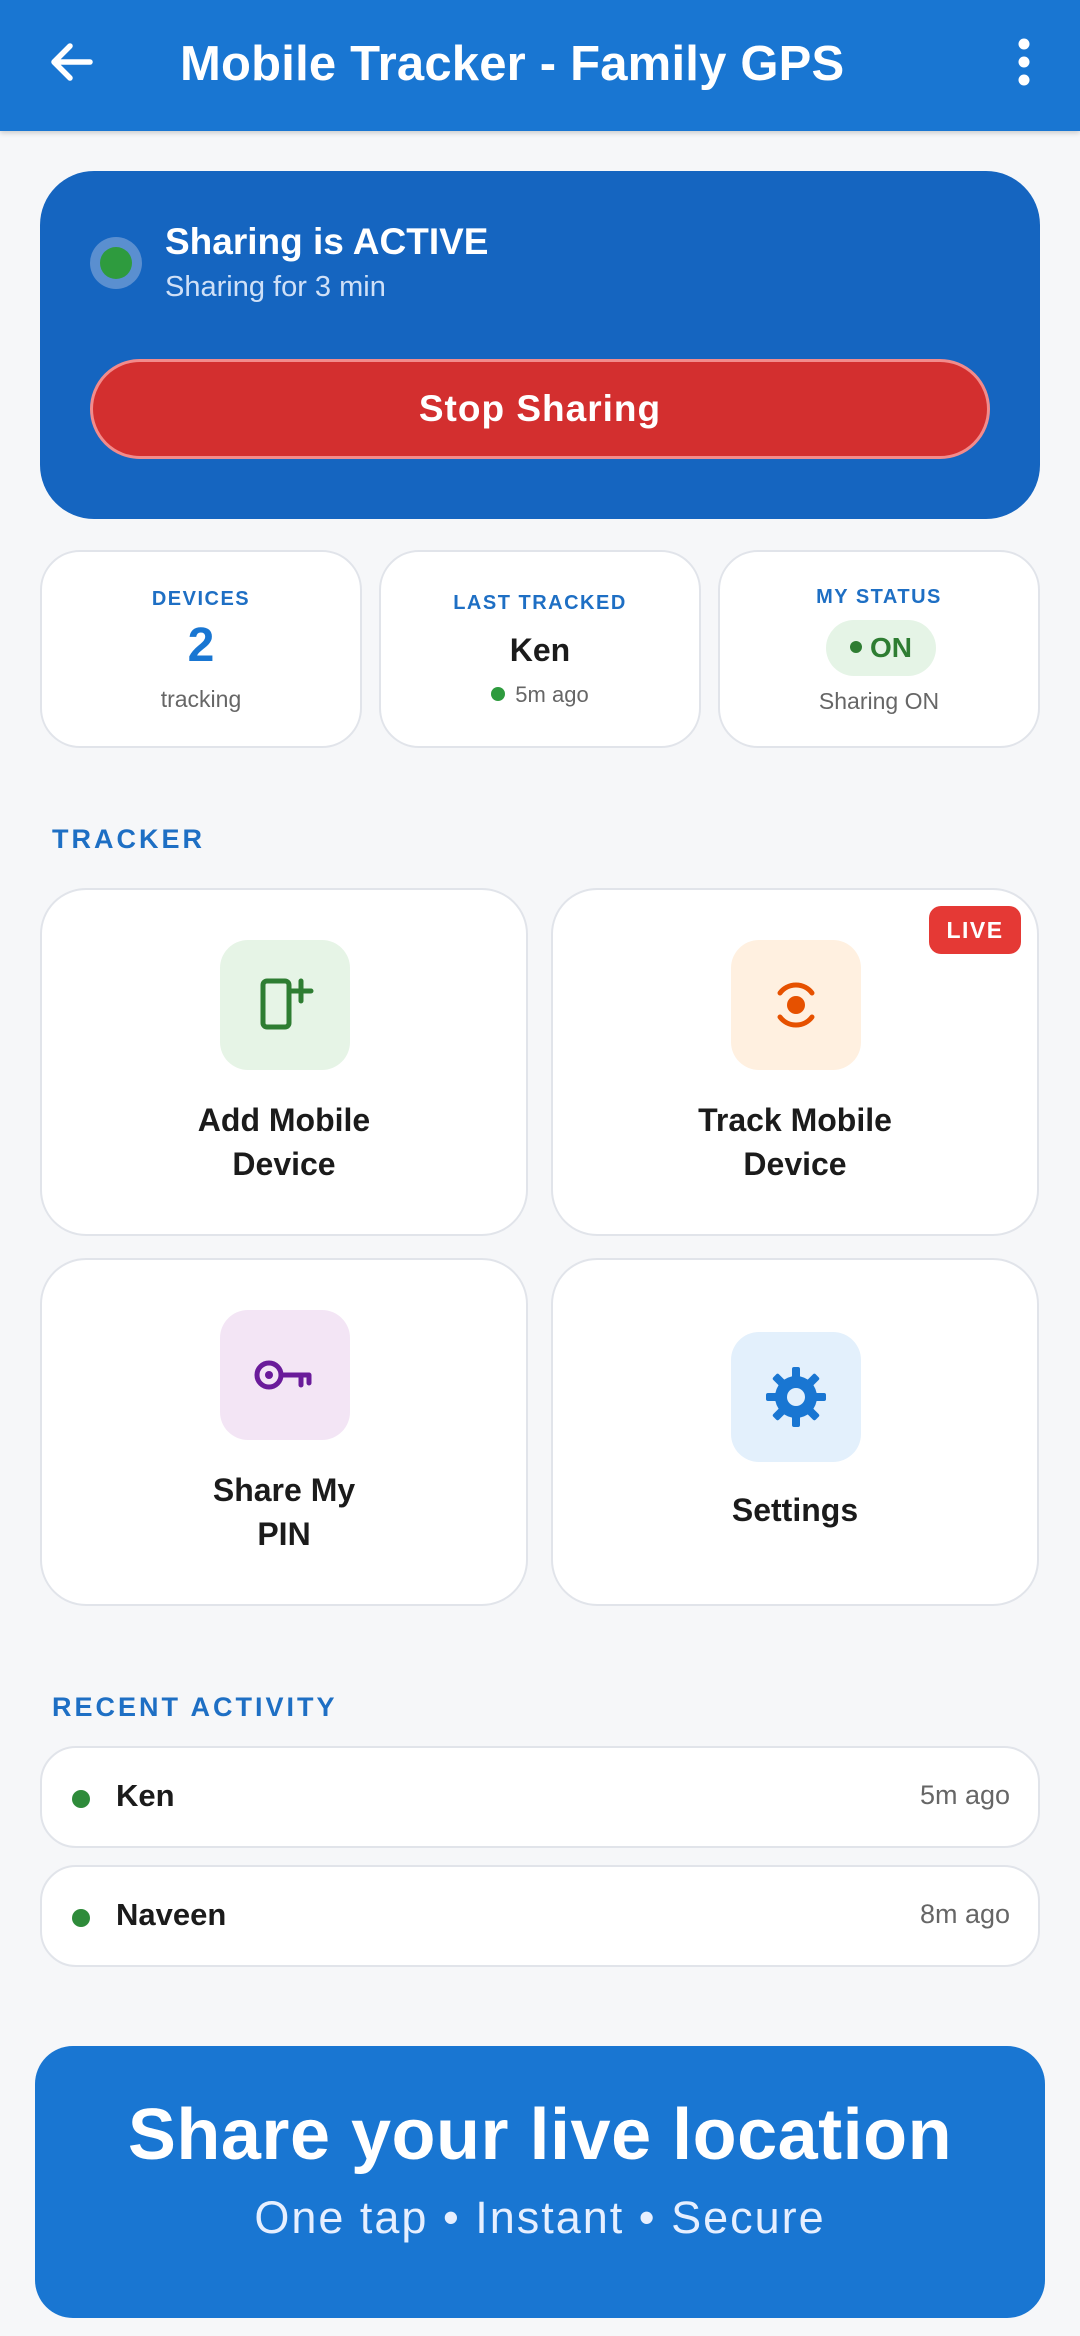 The width and height of the screenshot is (1080, 2336). Describe the element at coordinates (795, 1510) in the screenshot. I see `tile-label: Settings` at that location.